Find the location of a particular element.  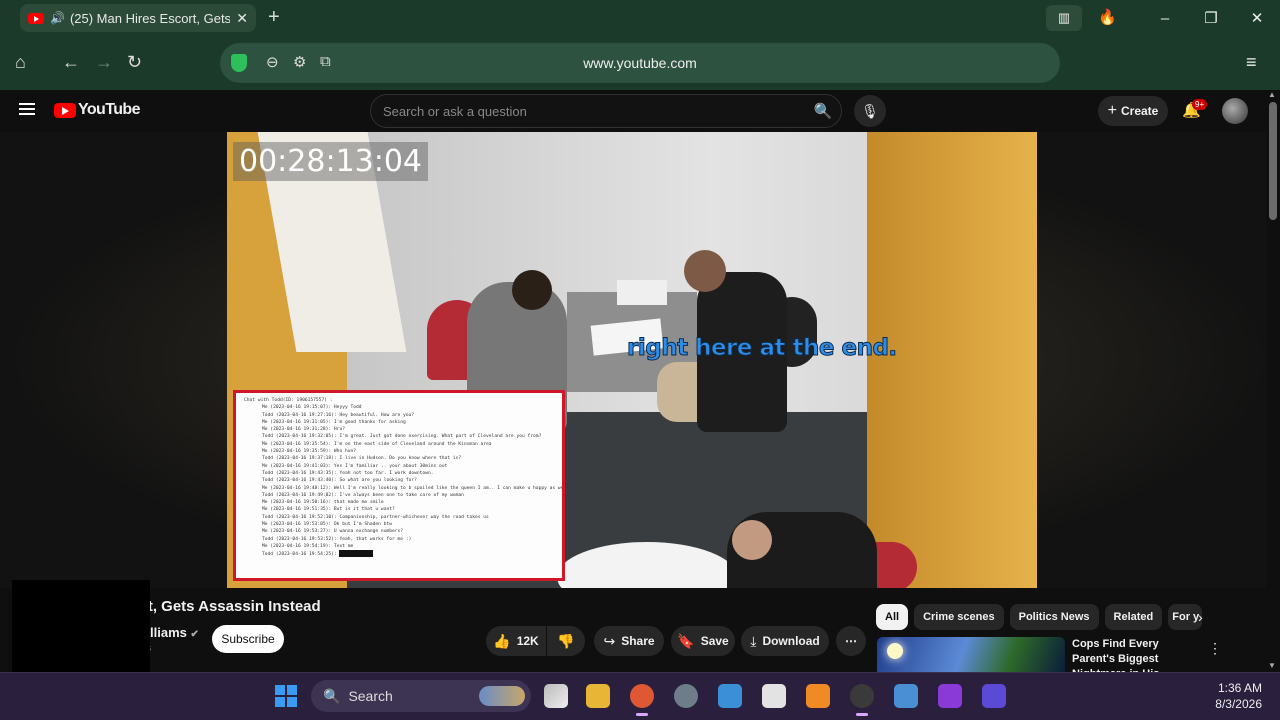

download-label: Download is located at coordinates (791, 641).